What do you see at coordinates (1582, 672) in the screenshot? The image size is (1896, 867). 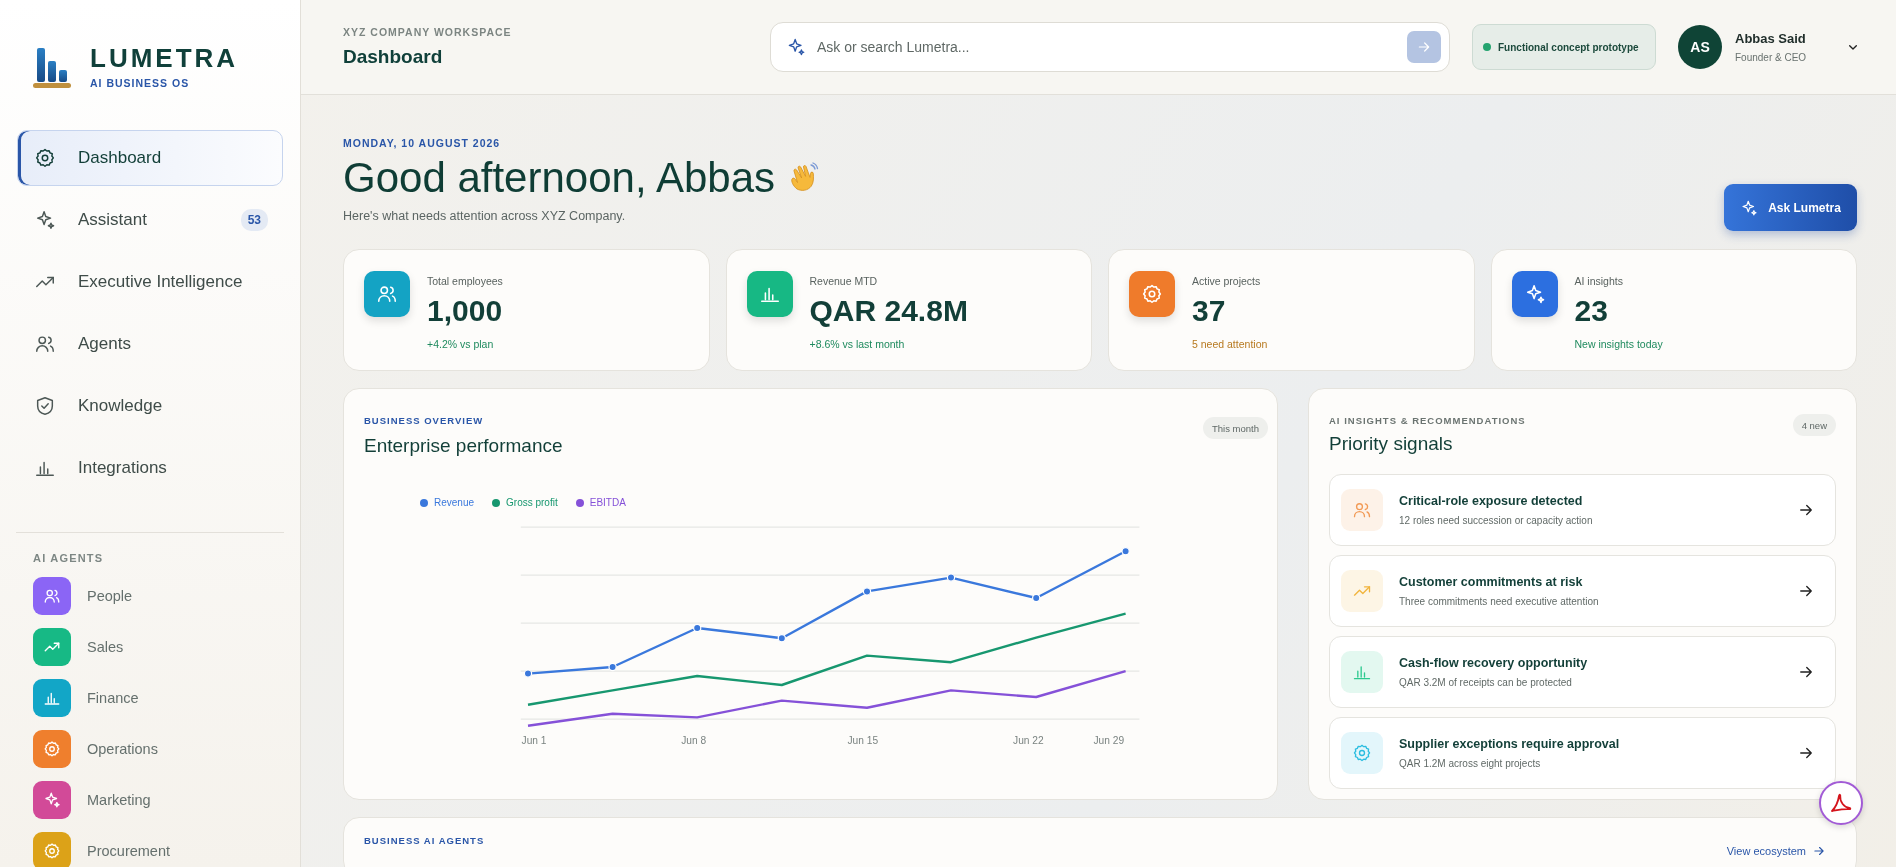 I see `signal-item: Cash-flow recovery opportunity QAR 3.2M of receipts can be protected` at bounding box center [1582, 672].